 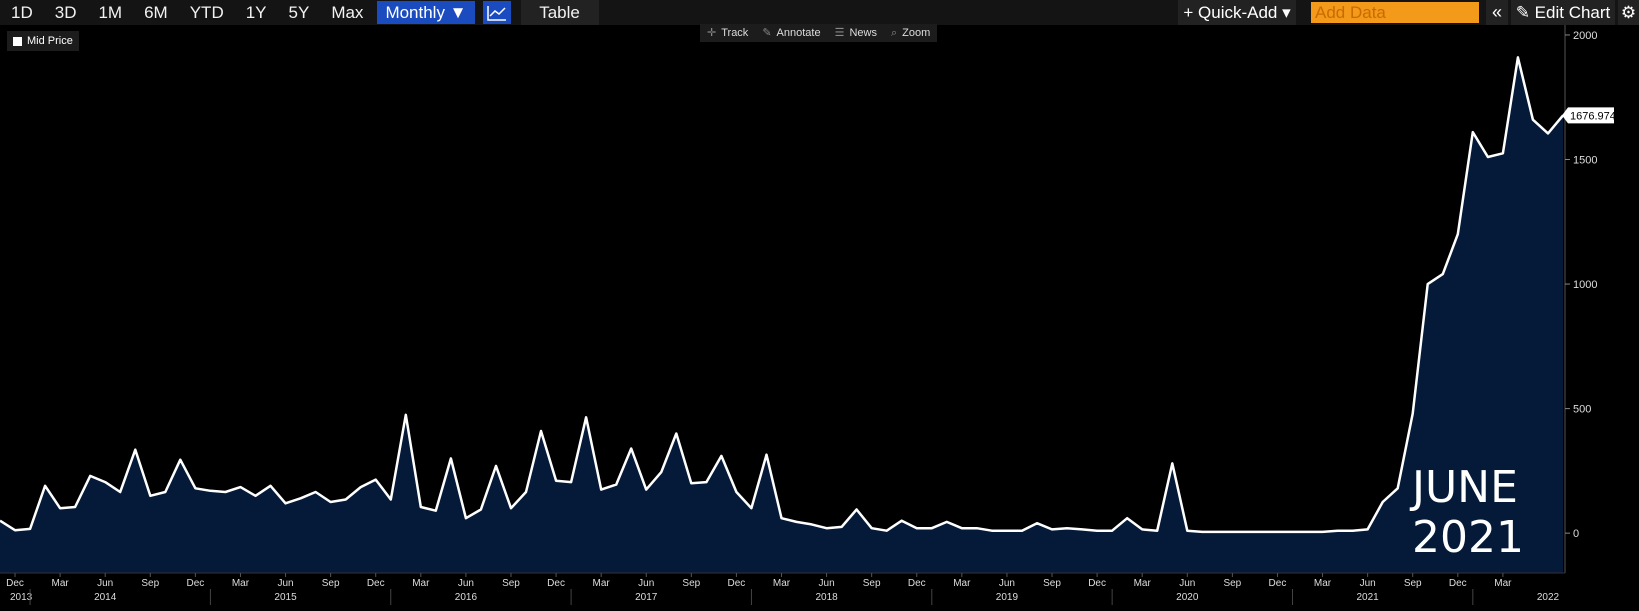 I want to click on news-icon: ☰, so click(x=839, y=33).